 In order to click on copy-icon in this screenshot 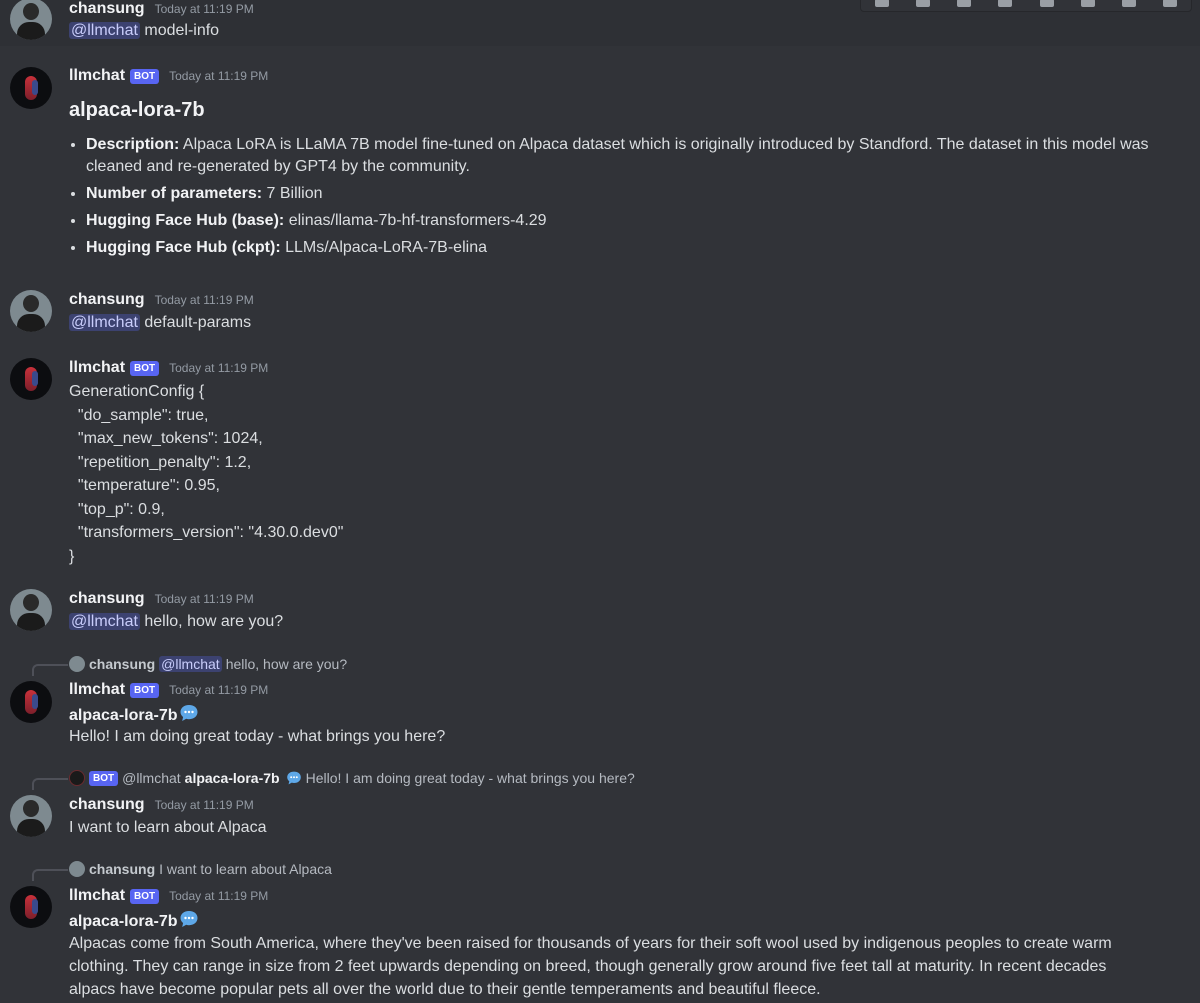, I will do `click(1129, 3)`.